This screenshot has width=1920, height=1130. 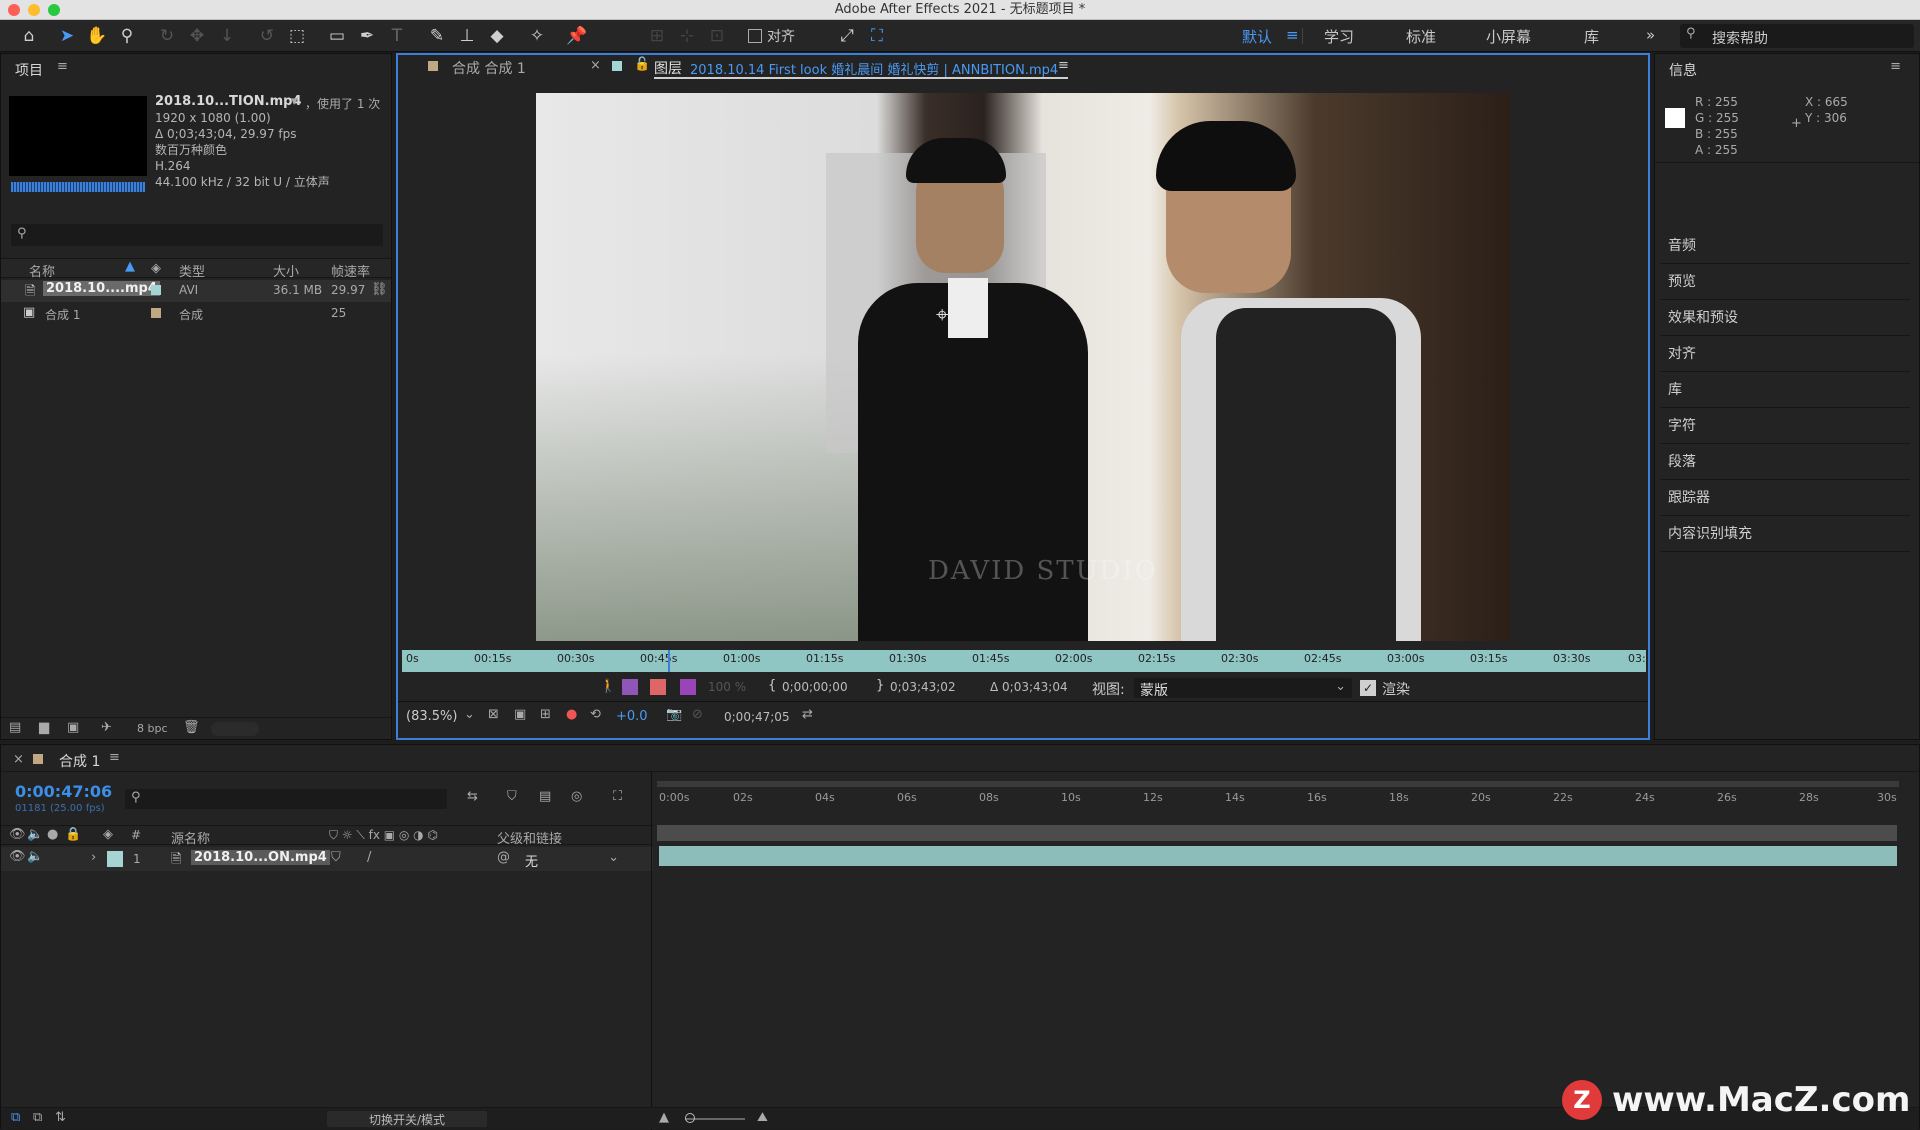 I want to click on work-area-bar, so click(x=1278, y=784).